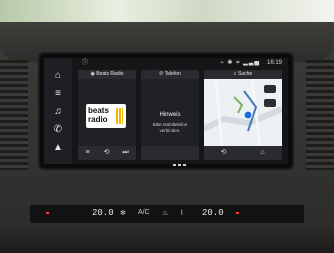  Describe the element at coordinates (181, 213) in the screenshot. I see `seat-heat-icon: ⌇` at that location.